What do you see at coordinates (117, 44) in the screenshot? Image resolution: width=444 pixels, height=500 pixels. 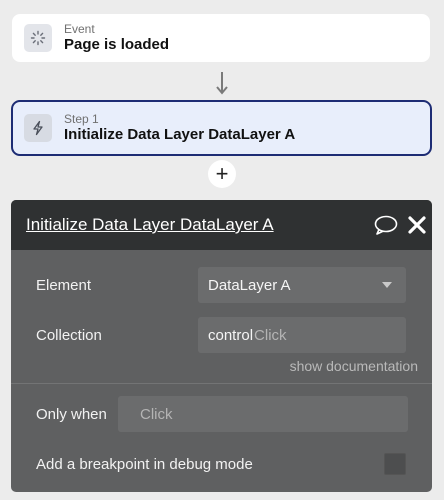 I see `event-title: Page is loaded` at bounding box center [117, 44].